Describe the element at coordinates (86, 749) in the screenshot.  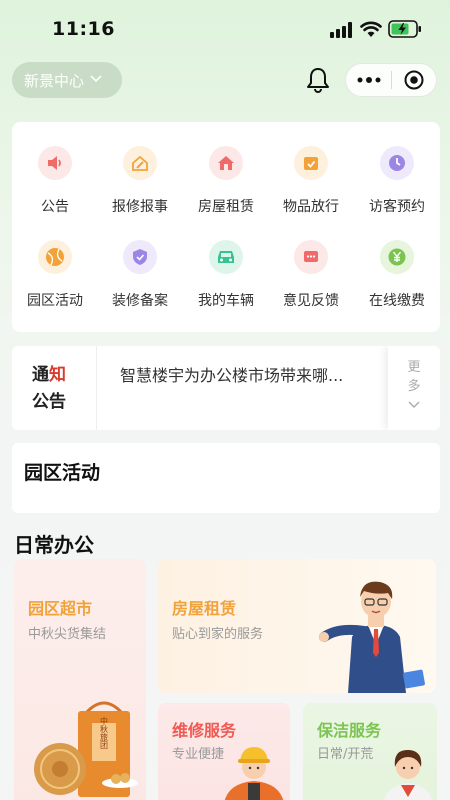
I see `mooncake-illustration: 中秋旅团` at that location.